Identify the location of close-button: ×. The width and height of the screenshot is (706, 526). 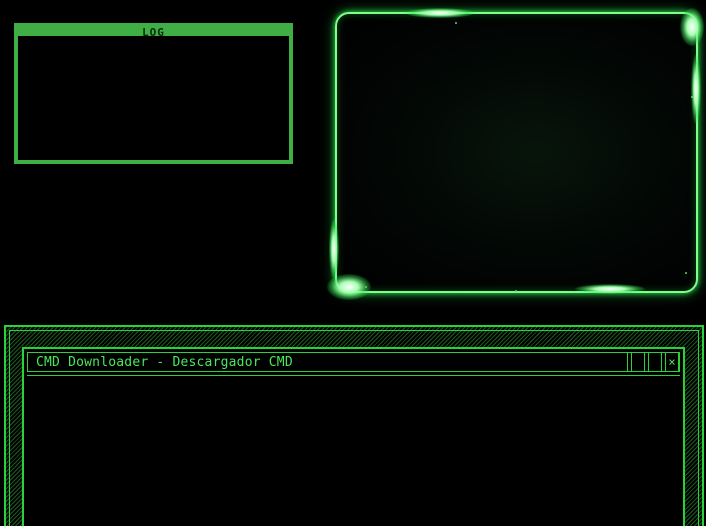
(672, 362).